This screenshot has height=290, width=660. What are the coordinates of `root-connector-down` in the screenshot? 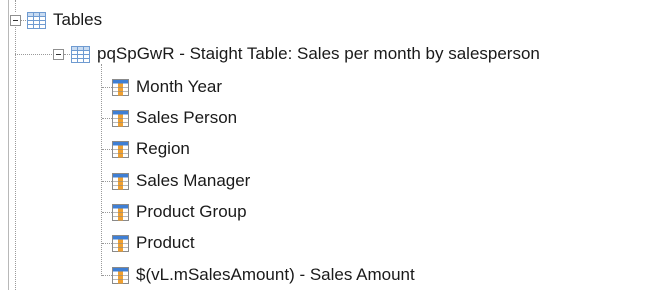 It's located at (15, 158).